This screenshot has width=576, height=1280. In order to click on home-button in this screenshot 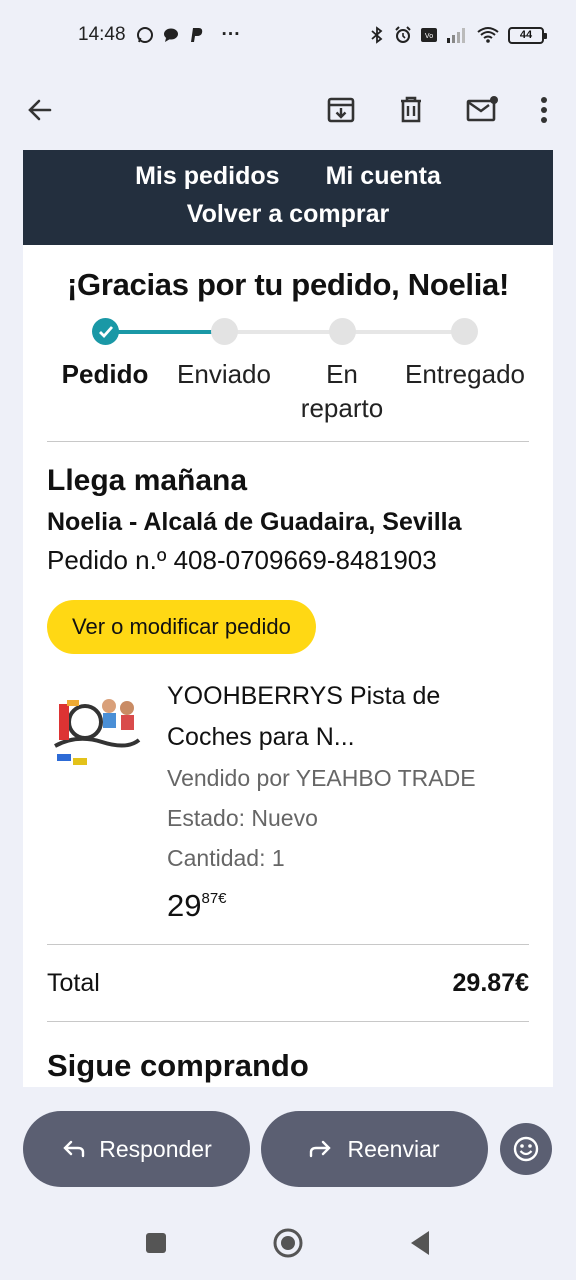, I will do `click(288, 1243)`.